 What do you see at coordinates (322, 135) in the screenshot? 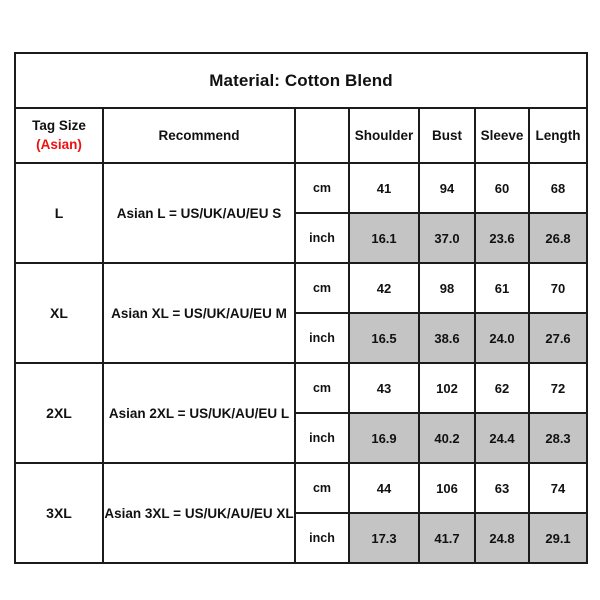
I see `column-header-unit` at bounding box center [322, 135].